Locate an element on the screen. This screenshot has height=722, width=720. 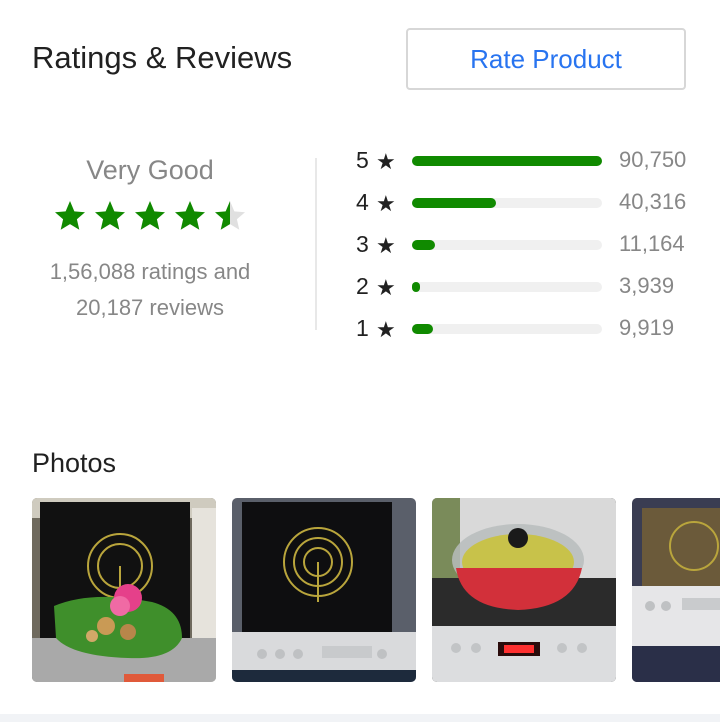
divider is located at coordinates (316, 244).